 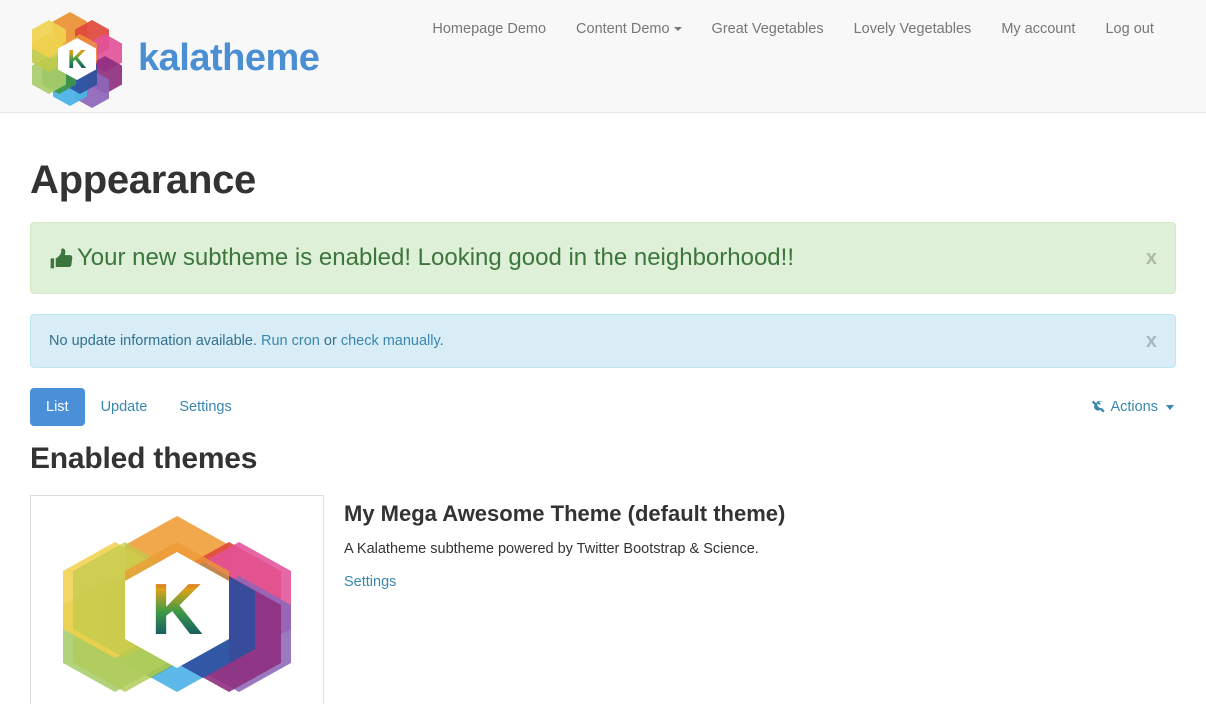 I want to click on info-alert-text-before: No update information available., so click(x=153, y=341).